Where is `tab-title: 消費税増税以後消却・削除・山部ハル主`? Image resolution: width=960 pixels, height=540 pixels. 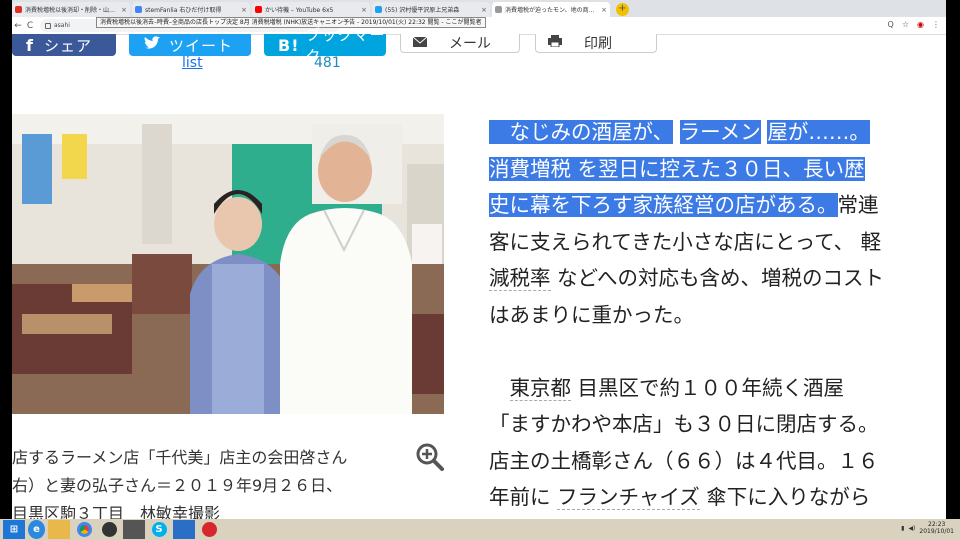
tab-title: 消費税増税以後消却・削除・山部ハル主 is located at coordinates (72, 10).